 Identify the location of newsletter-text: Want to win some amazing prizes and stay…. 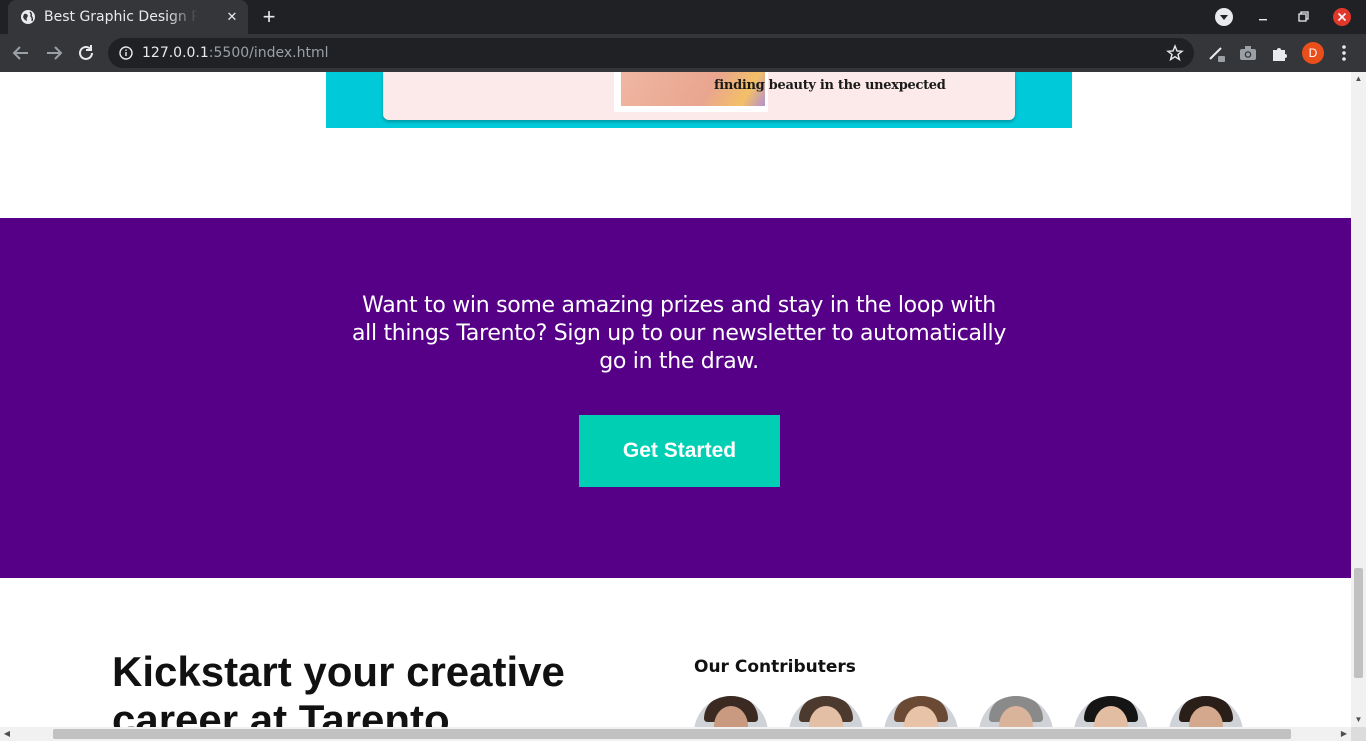
(679, 333).